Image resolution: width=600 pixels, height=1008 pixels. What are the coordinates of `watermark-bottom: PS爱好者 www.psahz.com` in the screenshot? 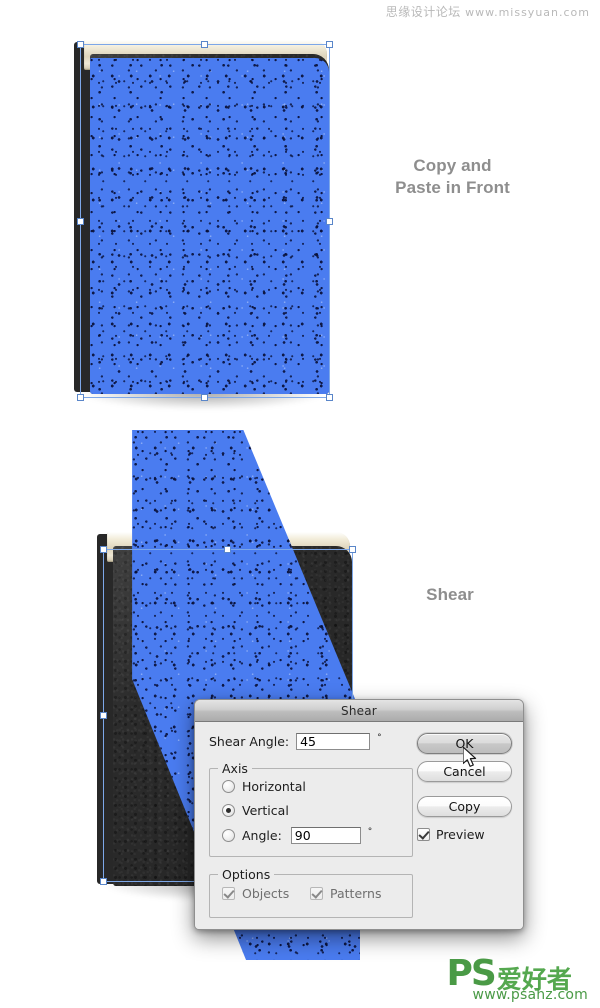 It's located at (517, 979).